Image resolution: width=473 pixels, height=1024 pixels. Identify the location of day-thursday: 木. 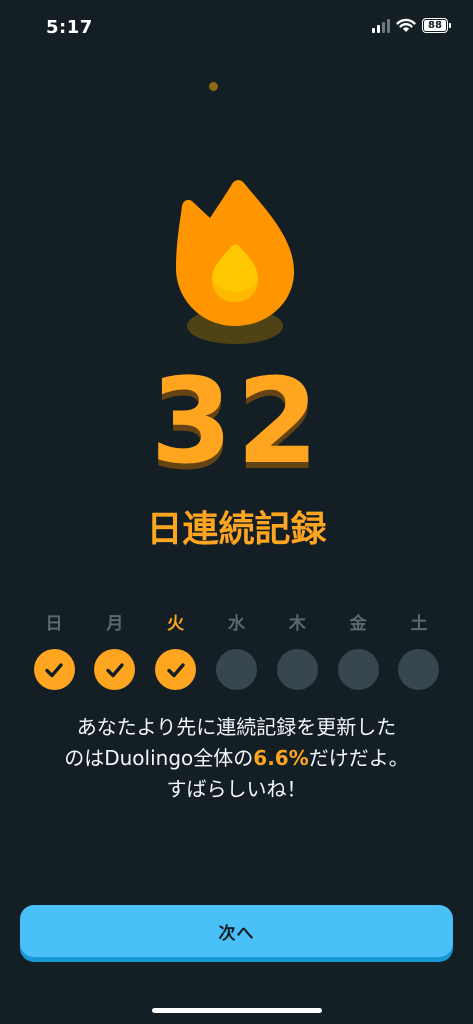
(297, 651).